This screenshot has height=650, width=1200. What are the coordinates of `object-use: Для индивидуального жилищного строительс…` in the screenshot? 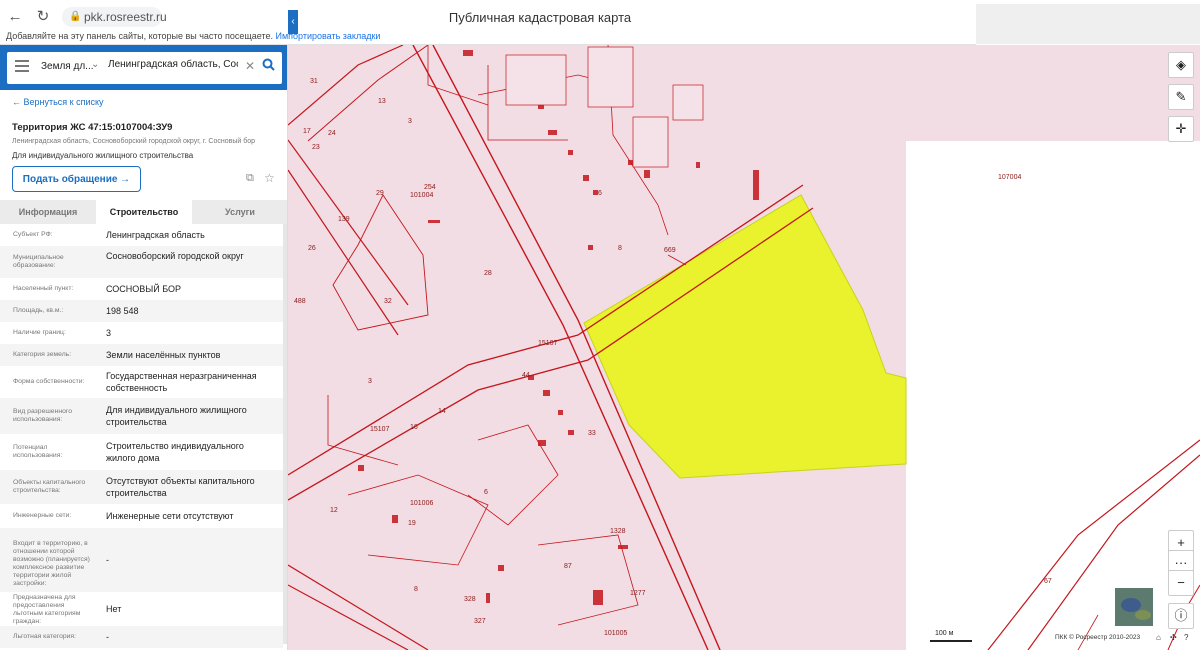 It's located at (103, 155).